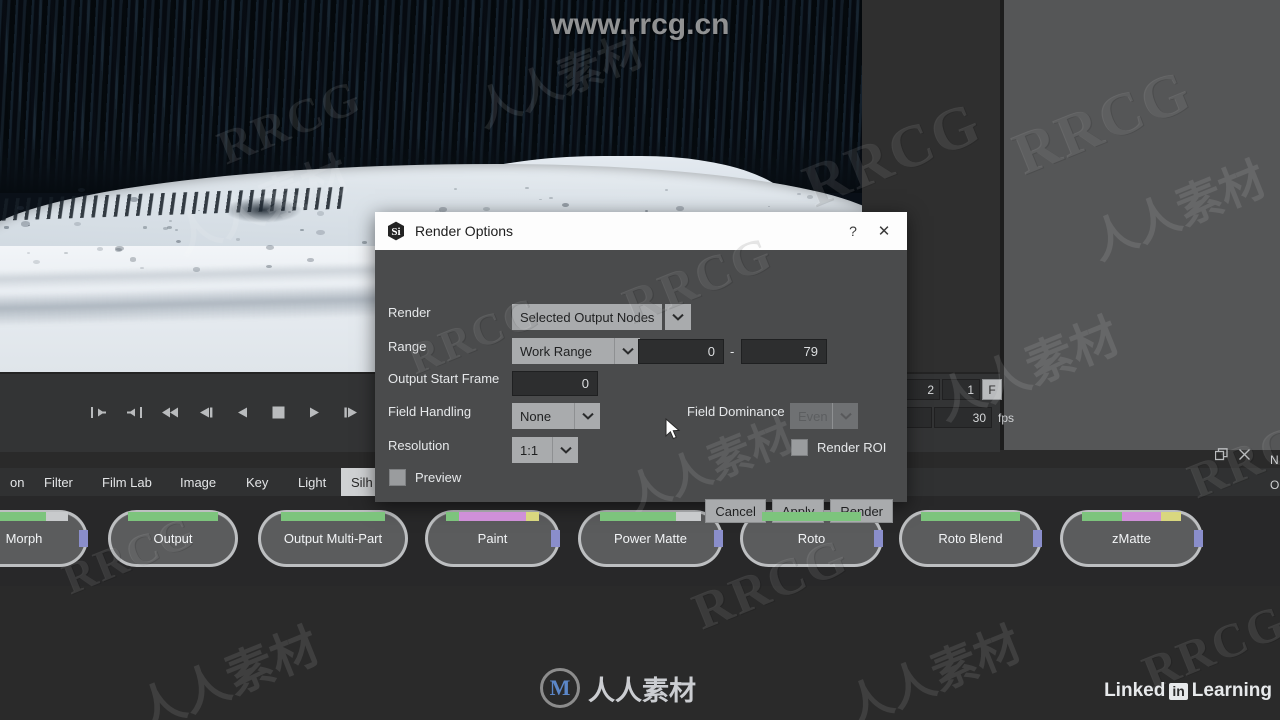 This screenshot has height=720, width=1280. What do you see at coordinates (24, 538) in the screenshot?
I see `node-label: Morph` at bounding box center [24, 538].